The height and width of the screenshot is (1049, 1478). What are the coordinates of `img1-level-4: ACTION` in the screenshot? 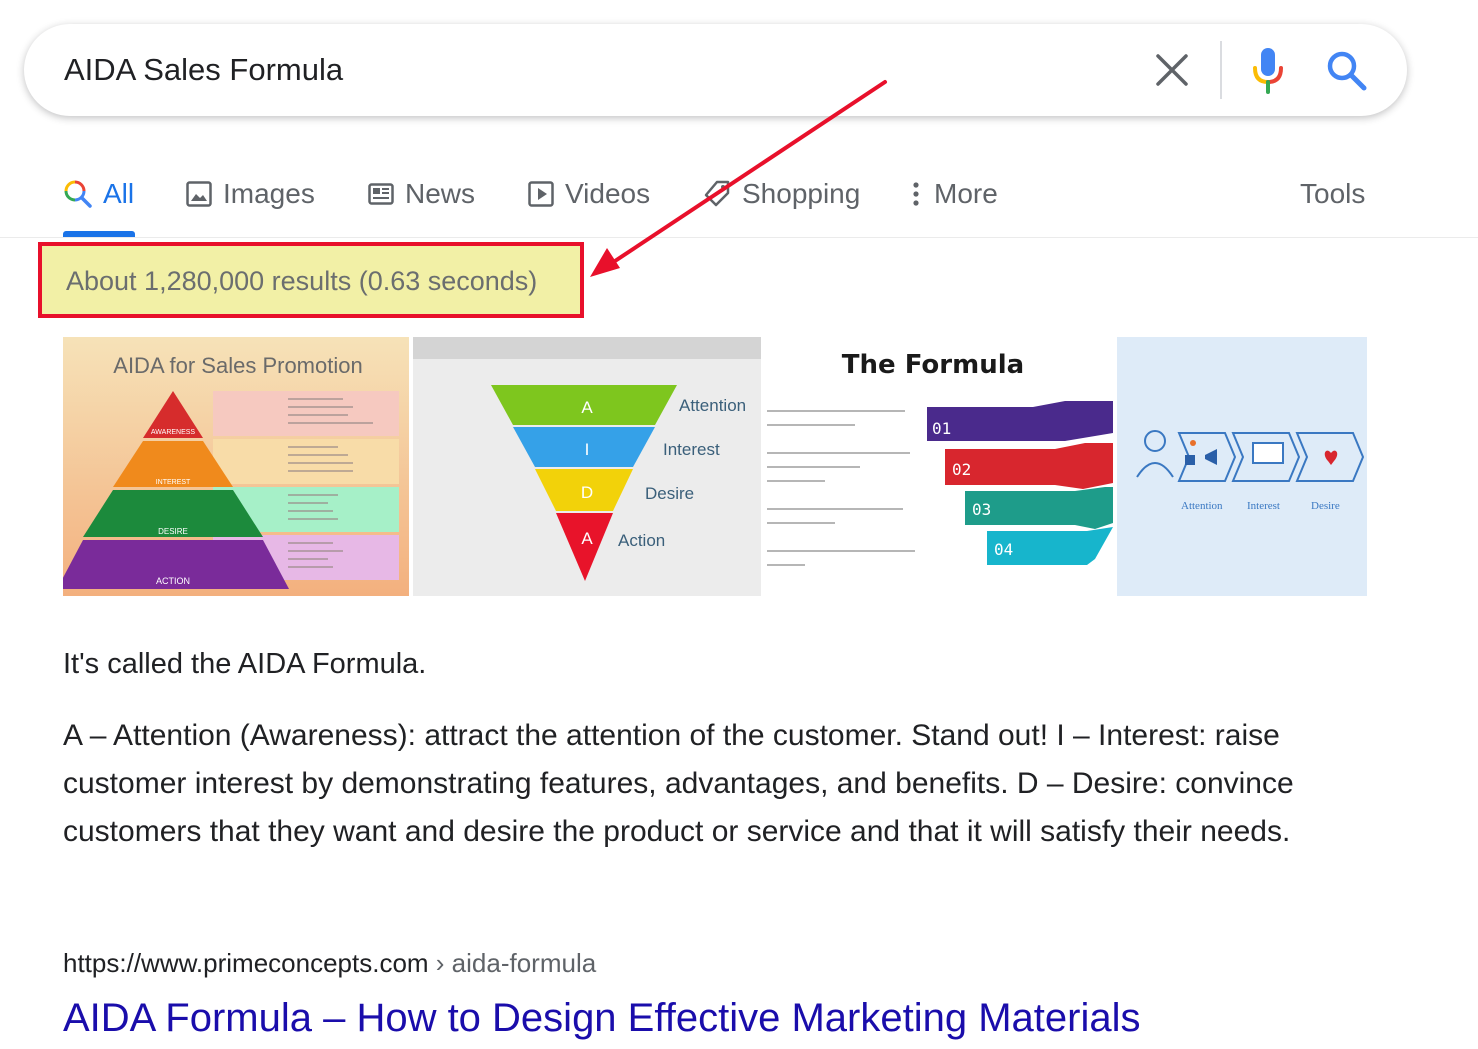 It's located at (173, 581).